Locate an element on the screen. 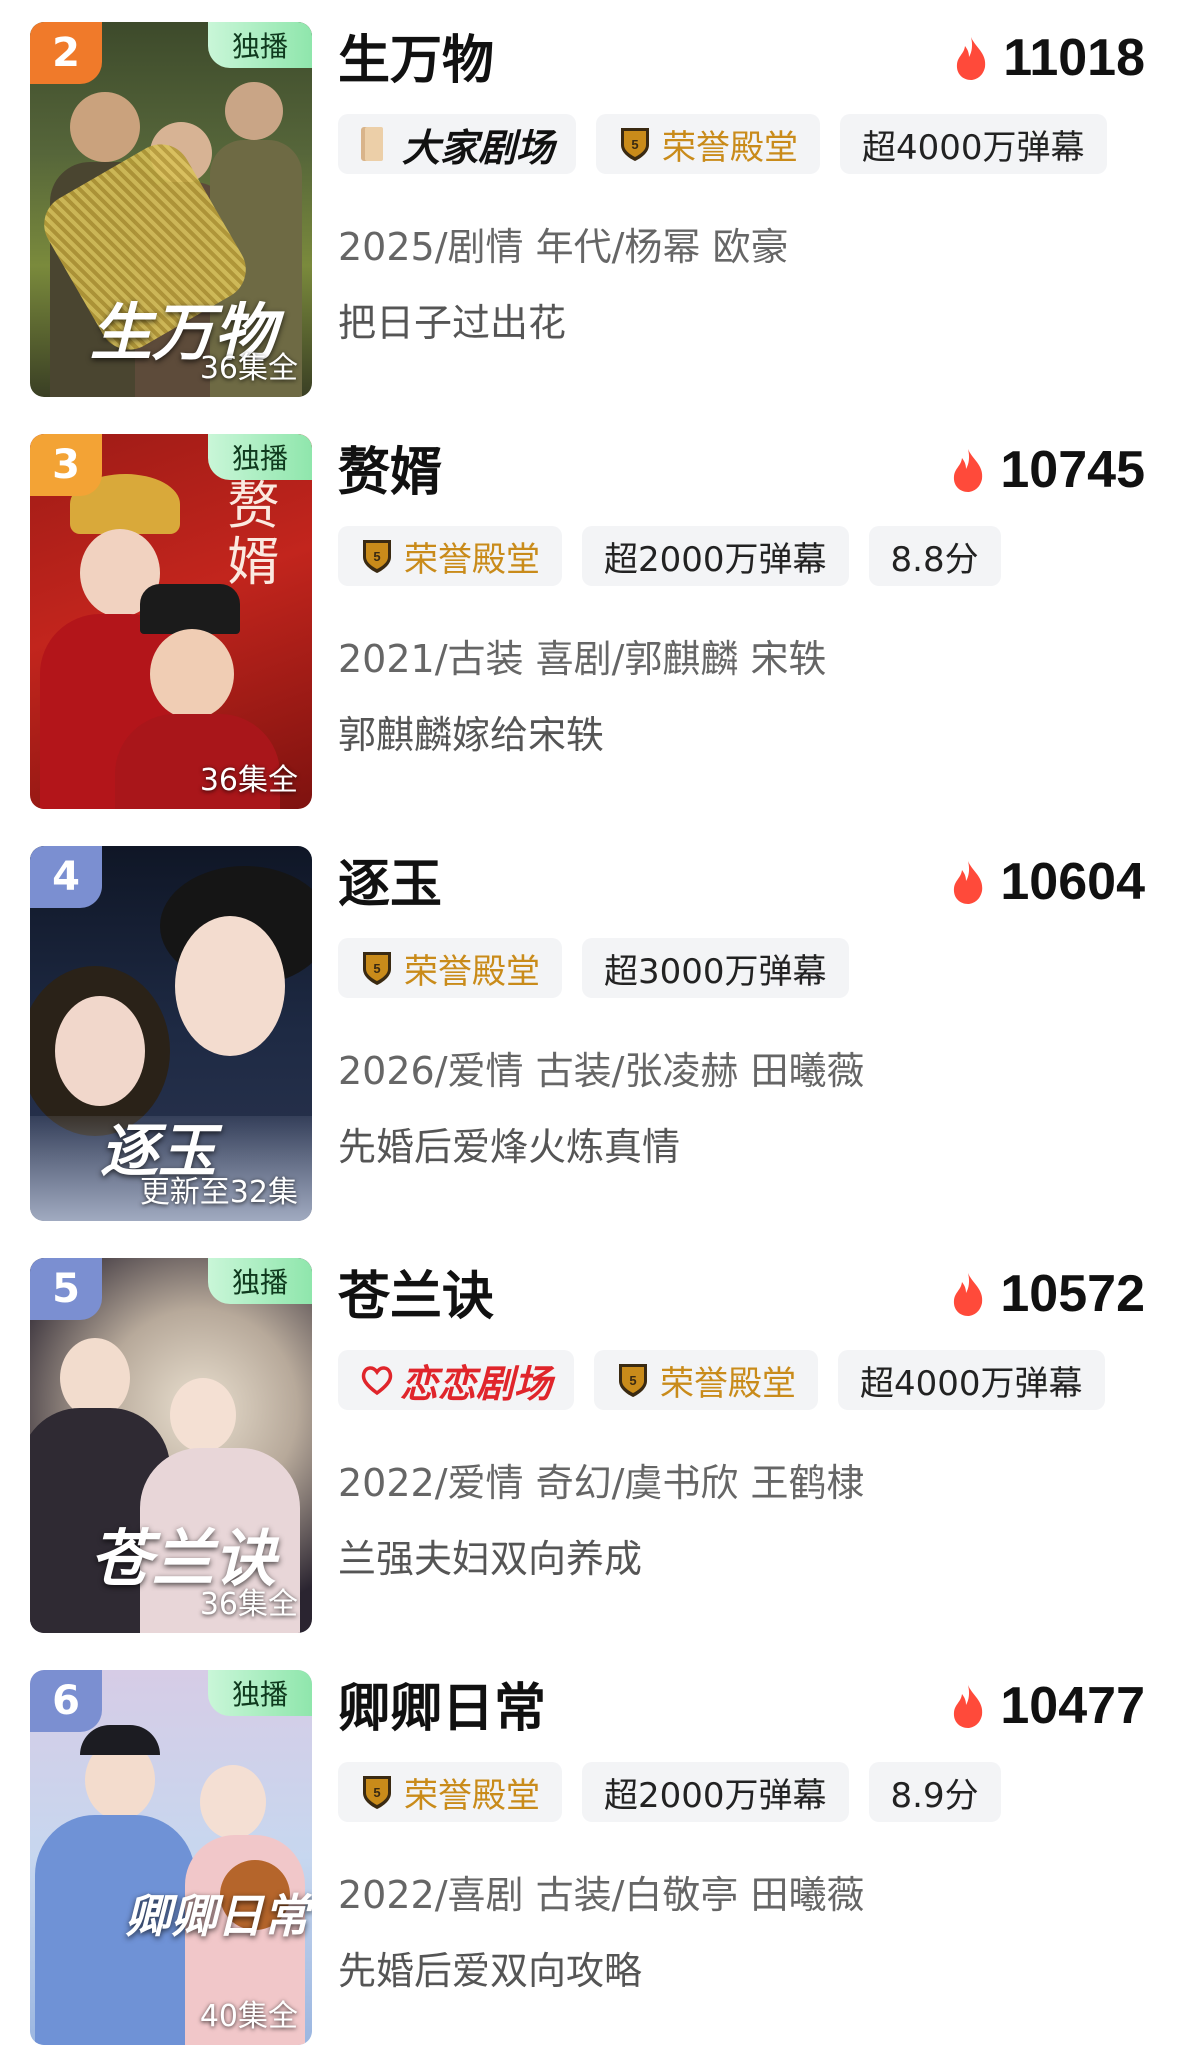 This screenshot has height=2050, width=1179. poster: 苍兰诀 5 独播 36集全 is located at coordinates (171, 1445).